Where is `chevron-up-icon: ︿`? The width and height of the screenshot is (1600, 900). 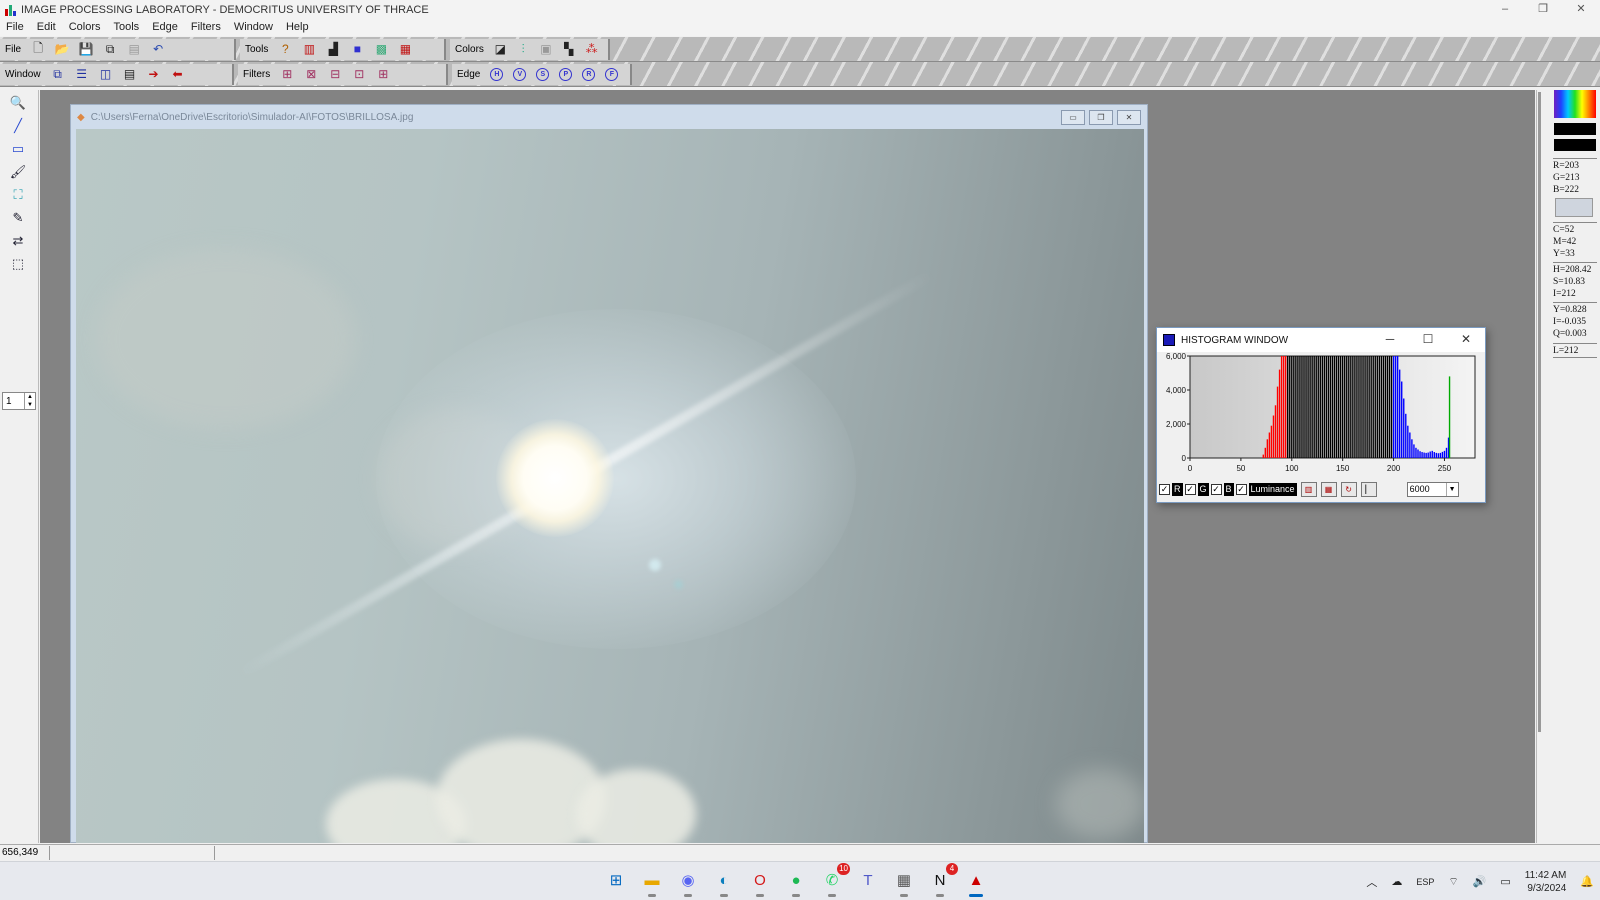
chevron-up-icon: ︿ is located at coordinates (1371, 882).